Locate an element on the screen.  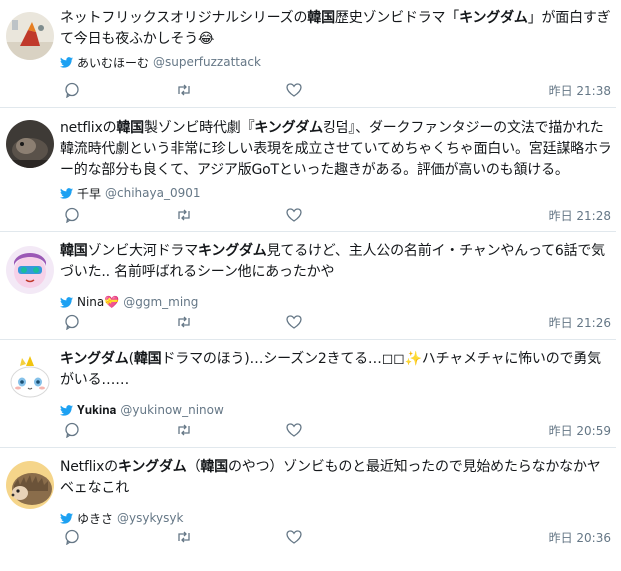
author-name: 𝐘𝐮𝐤𝐢𝐧𝐚 is located at coordinates (96, 410).